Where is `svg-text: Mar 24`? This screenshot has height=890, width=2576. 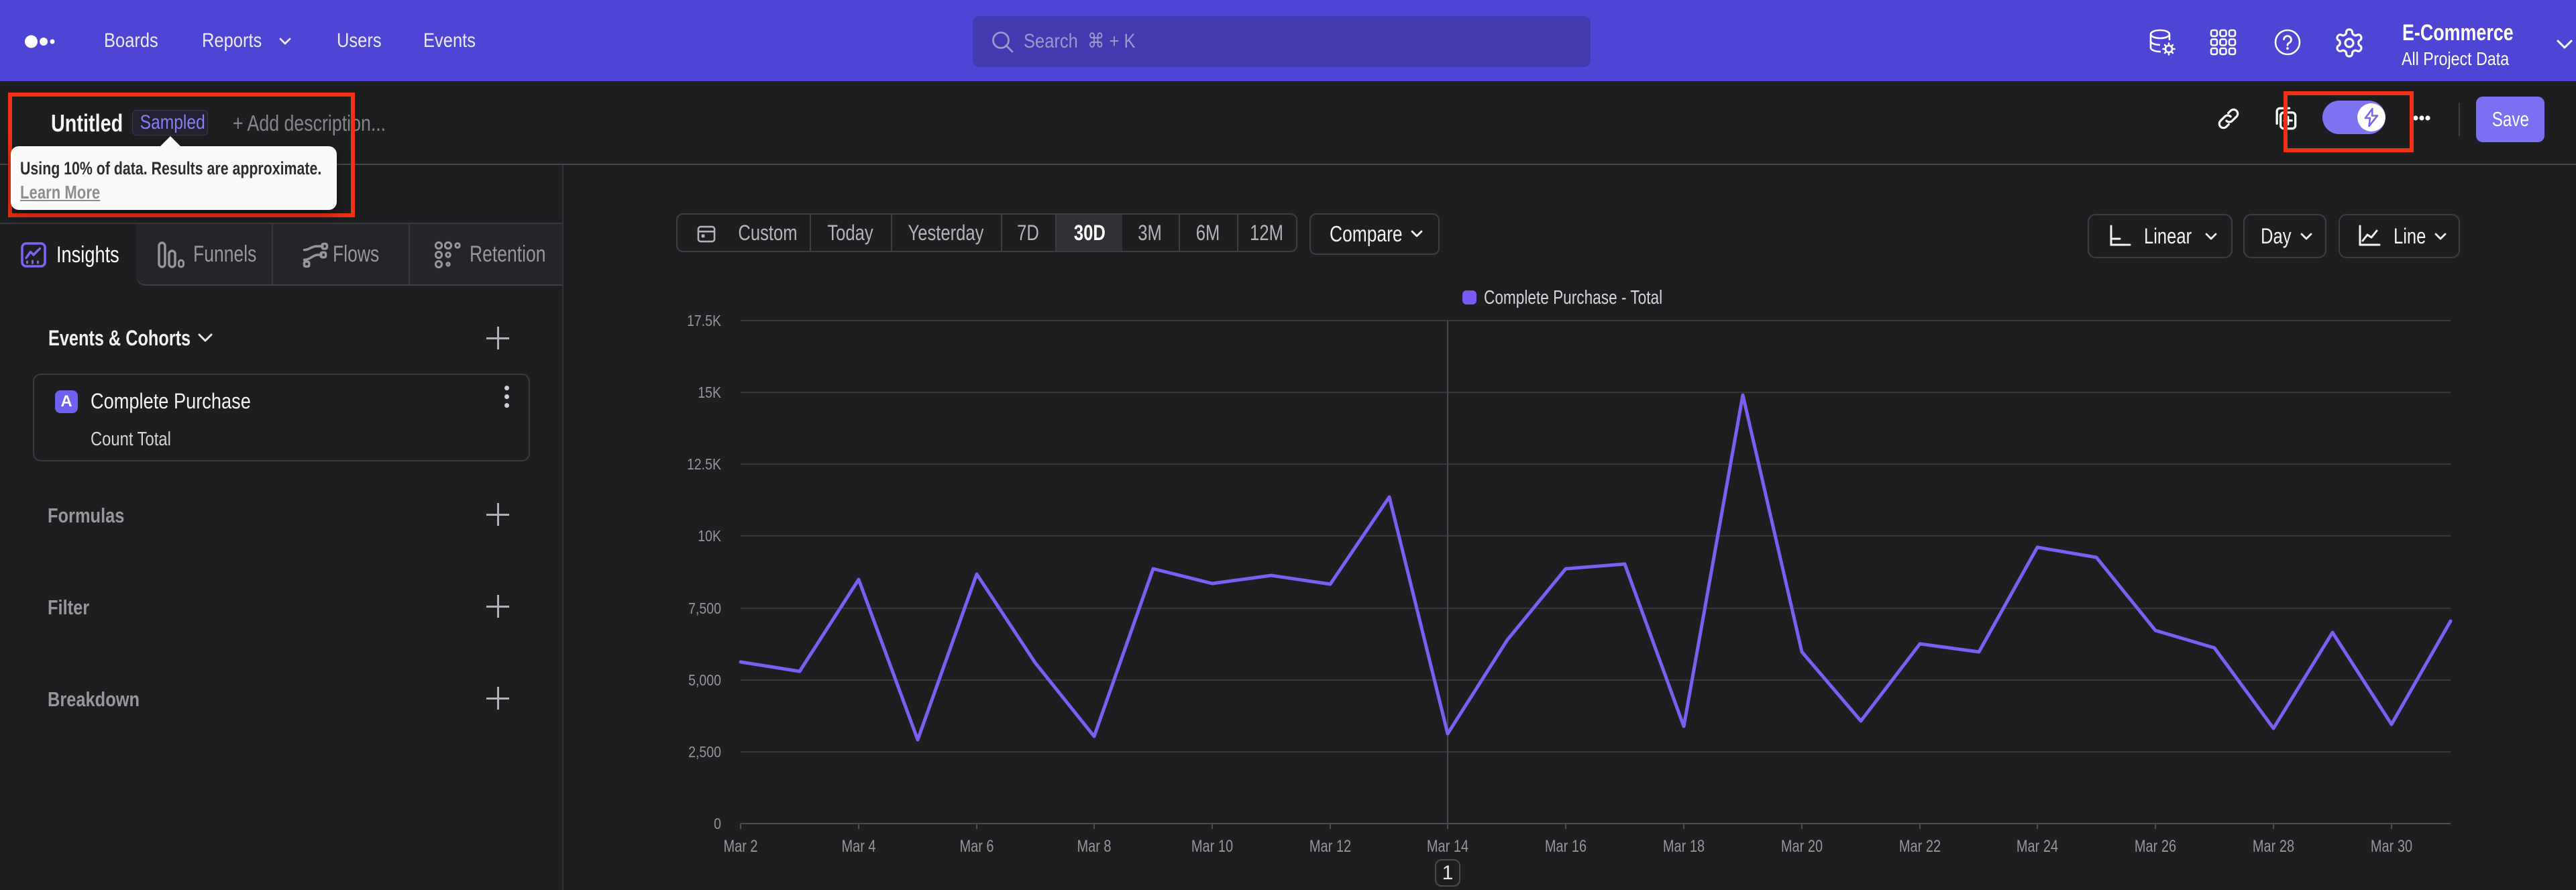 svg-text: Mar 24 is located at coordinates (2037, 846).